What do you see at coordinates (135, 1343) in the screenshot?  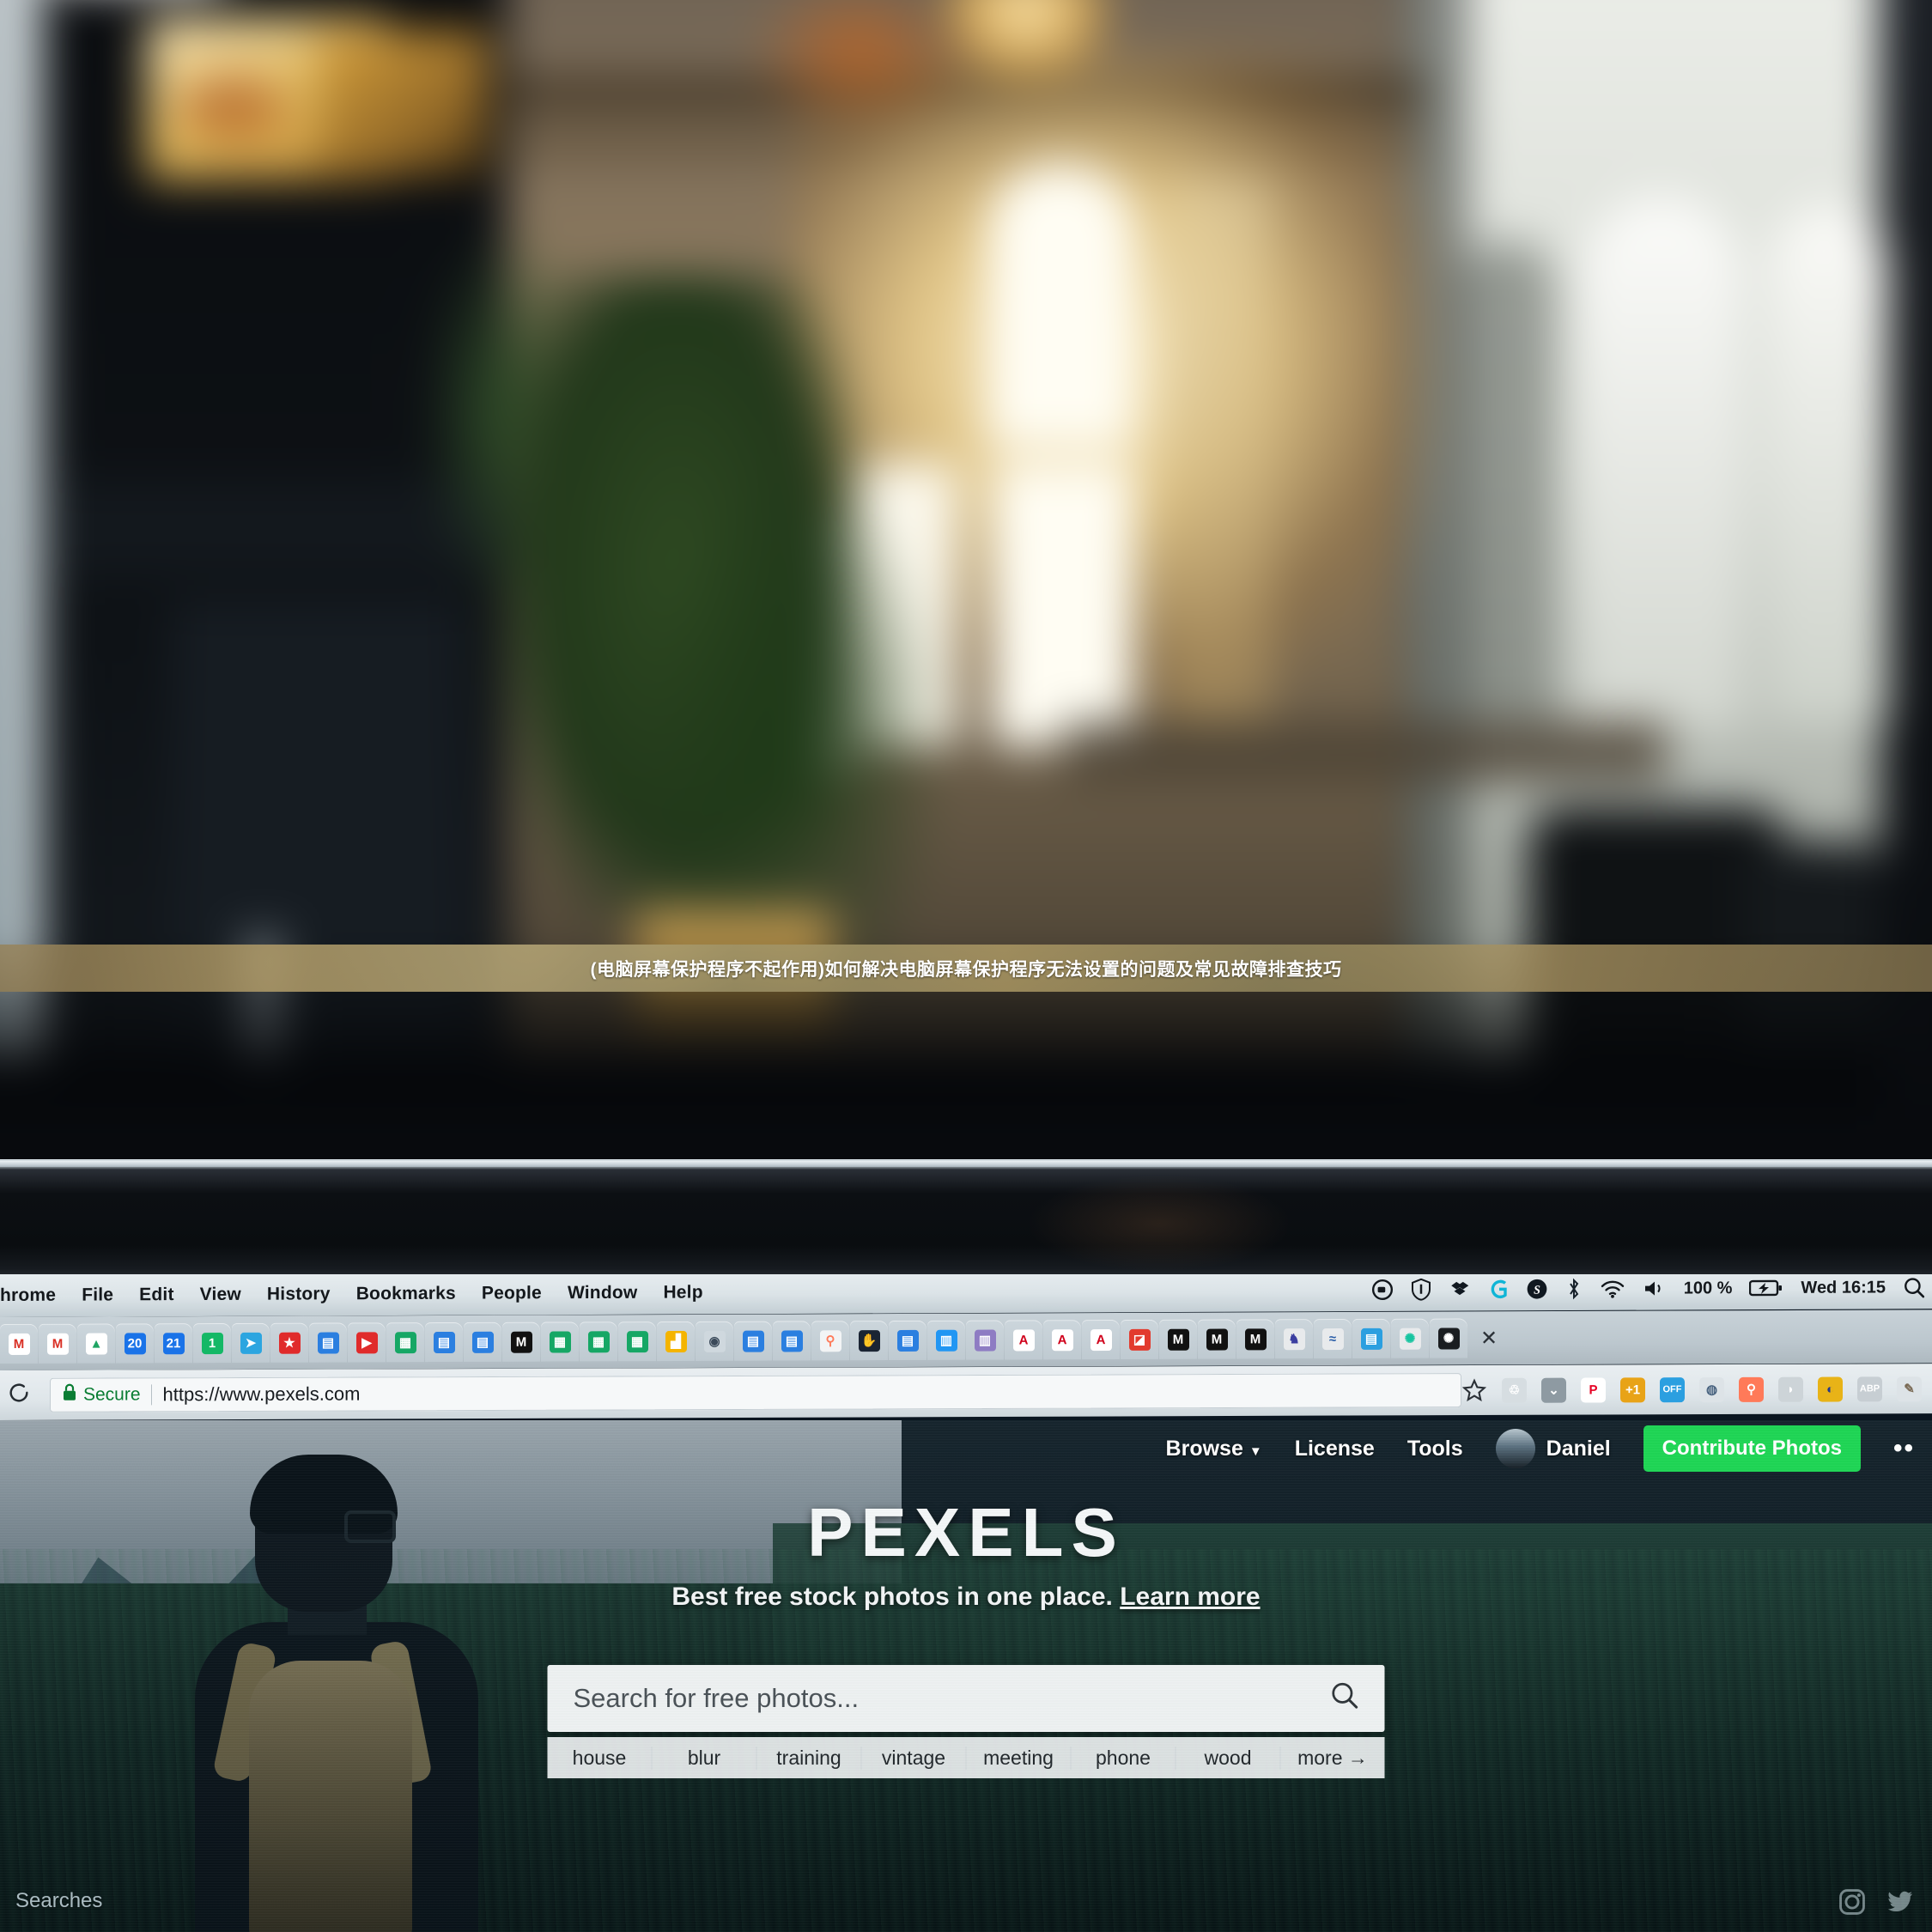 I see `browser-tab: 20` at bounding box center [135, 1343].